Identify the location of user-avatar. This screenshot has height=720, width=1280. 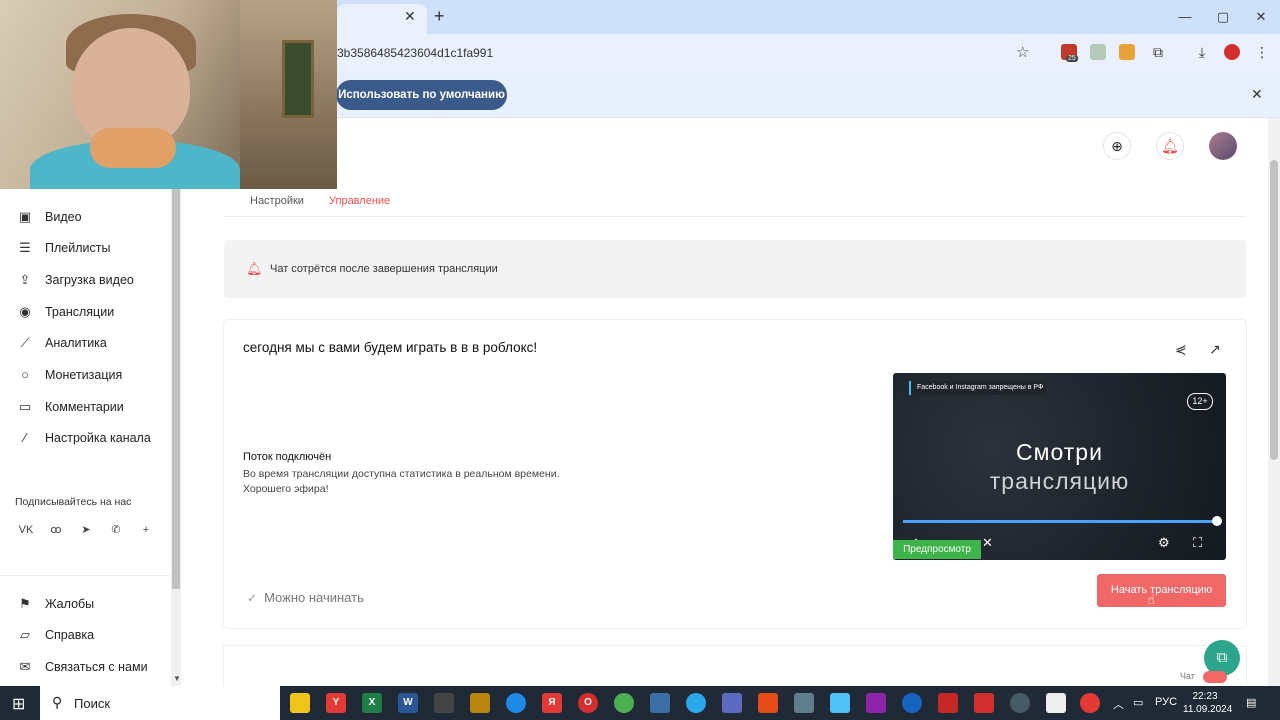
(1223, 146).